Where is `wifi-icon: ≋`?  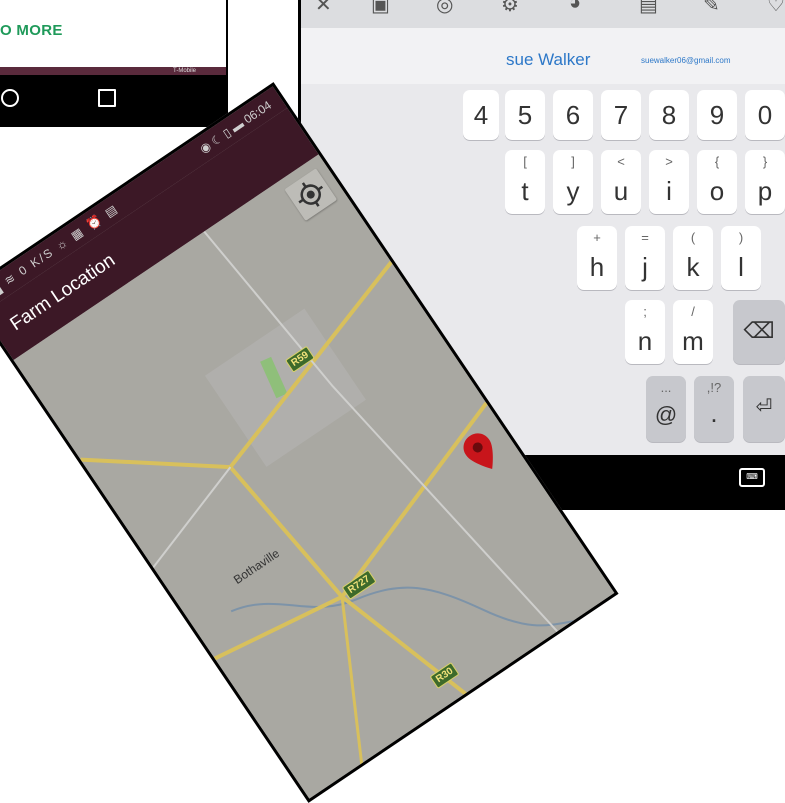 wifi-icon: ≋ is located at coordinates (10, 278).